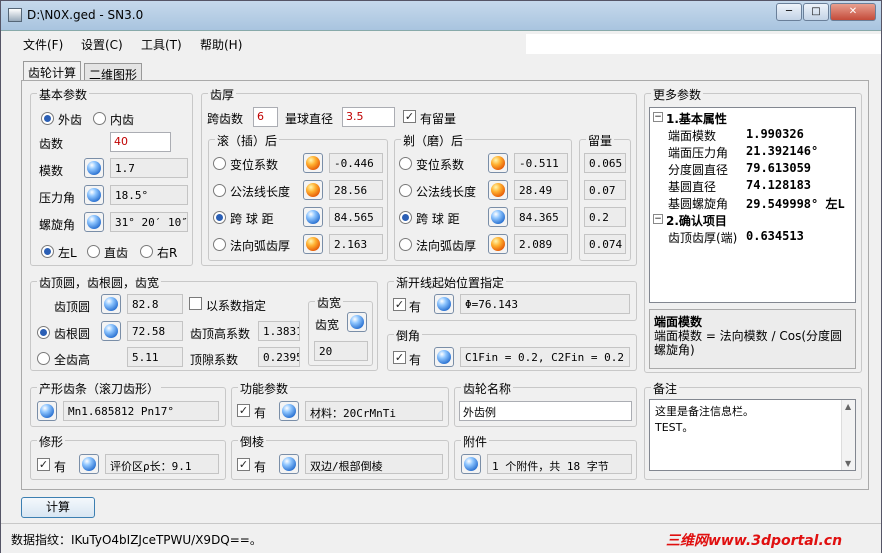  I want to click on module-icon-button, so click(94, 168).